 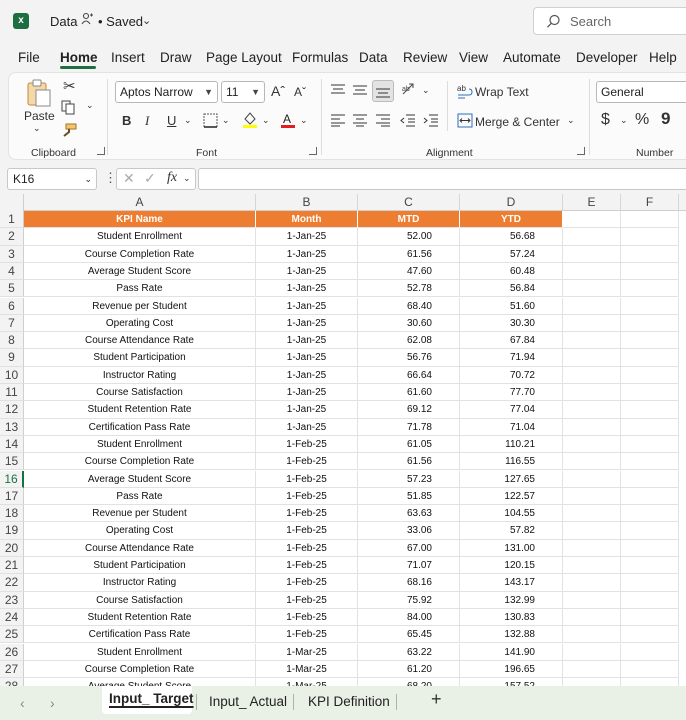 What do you see at coordinates (511, 479) in the screenshot?
I see `table-cell: 127.65` at bounding box center [511, 479].